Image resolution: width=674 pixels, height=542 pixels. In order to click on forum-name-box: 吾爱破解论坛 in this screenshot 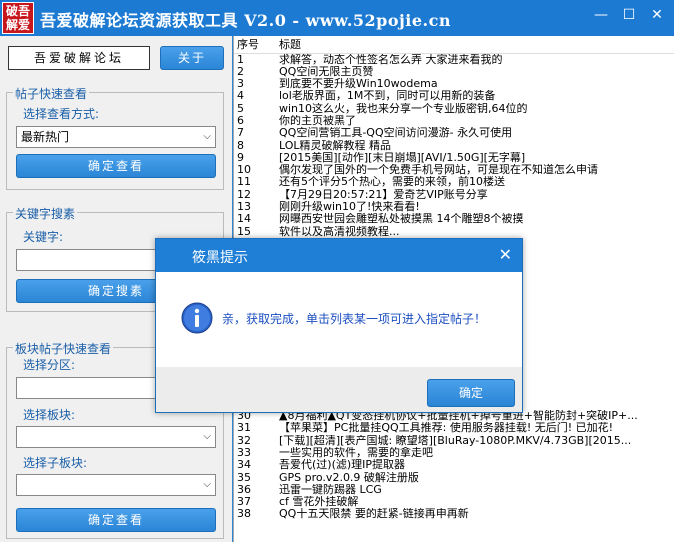, I will do `click(79, 58)`.